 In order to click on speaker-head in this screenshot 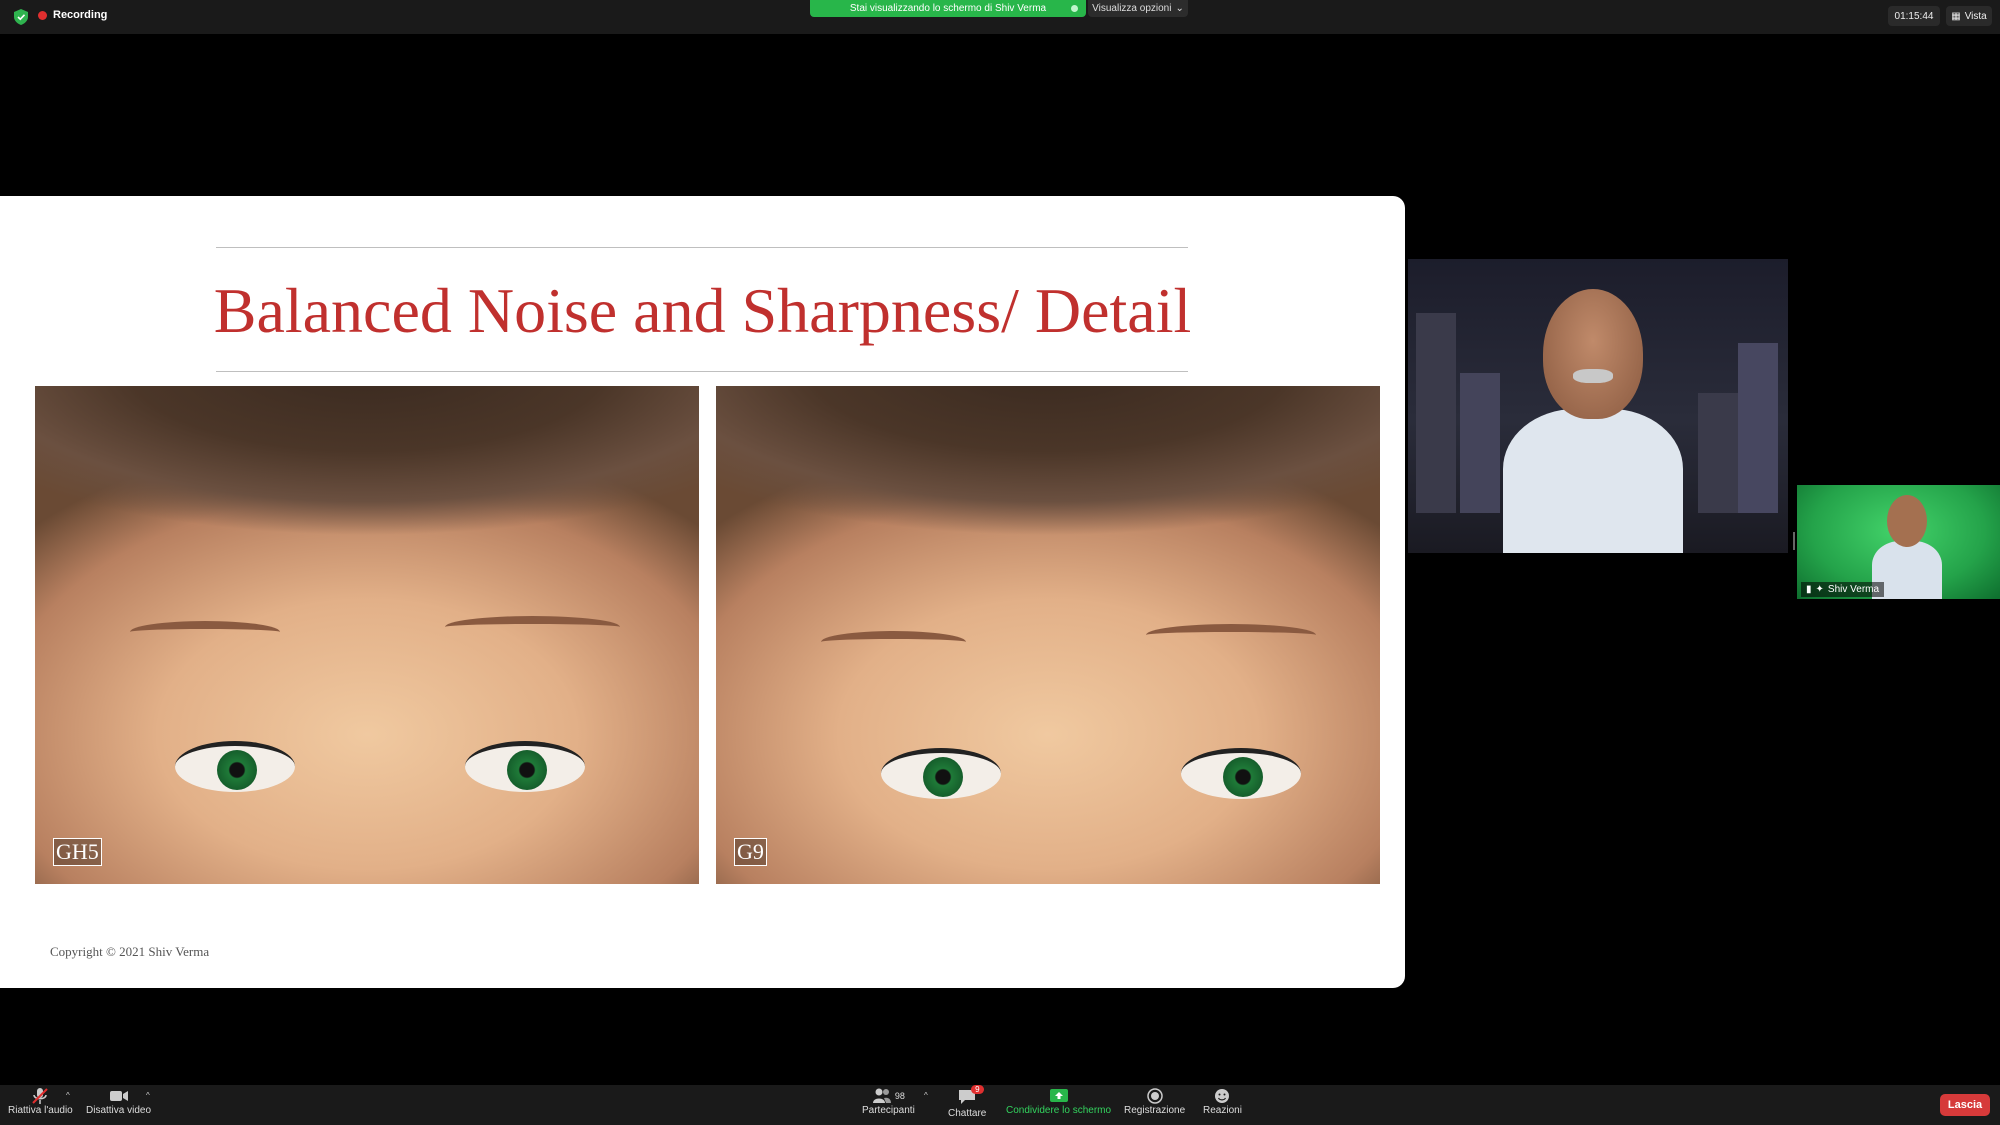, I will do `click(1593, 354)`.